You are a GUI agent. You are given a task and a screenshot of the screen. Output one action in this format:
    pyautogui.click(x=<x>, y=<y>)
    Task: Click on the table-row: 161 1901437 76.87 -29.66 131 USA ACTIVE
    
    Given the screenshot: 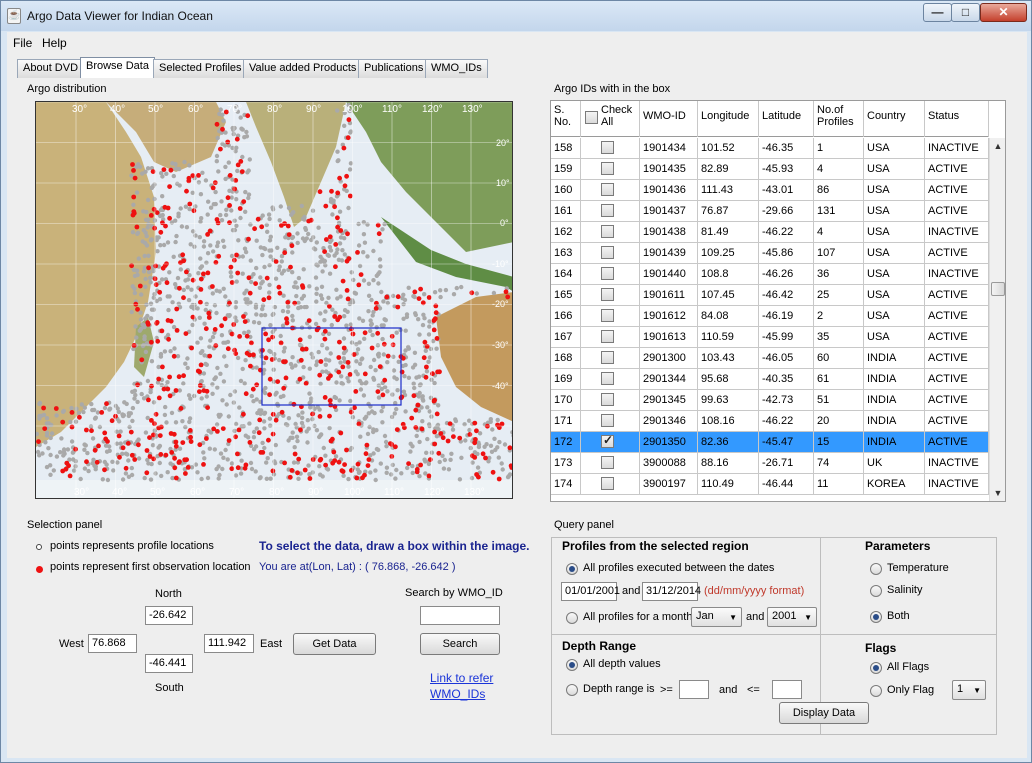 What is the action you would take?
    pyautogui.click(x=770, y=211)
    